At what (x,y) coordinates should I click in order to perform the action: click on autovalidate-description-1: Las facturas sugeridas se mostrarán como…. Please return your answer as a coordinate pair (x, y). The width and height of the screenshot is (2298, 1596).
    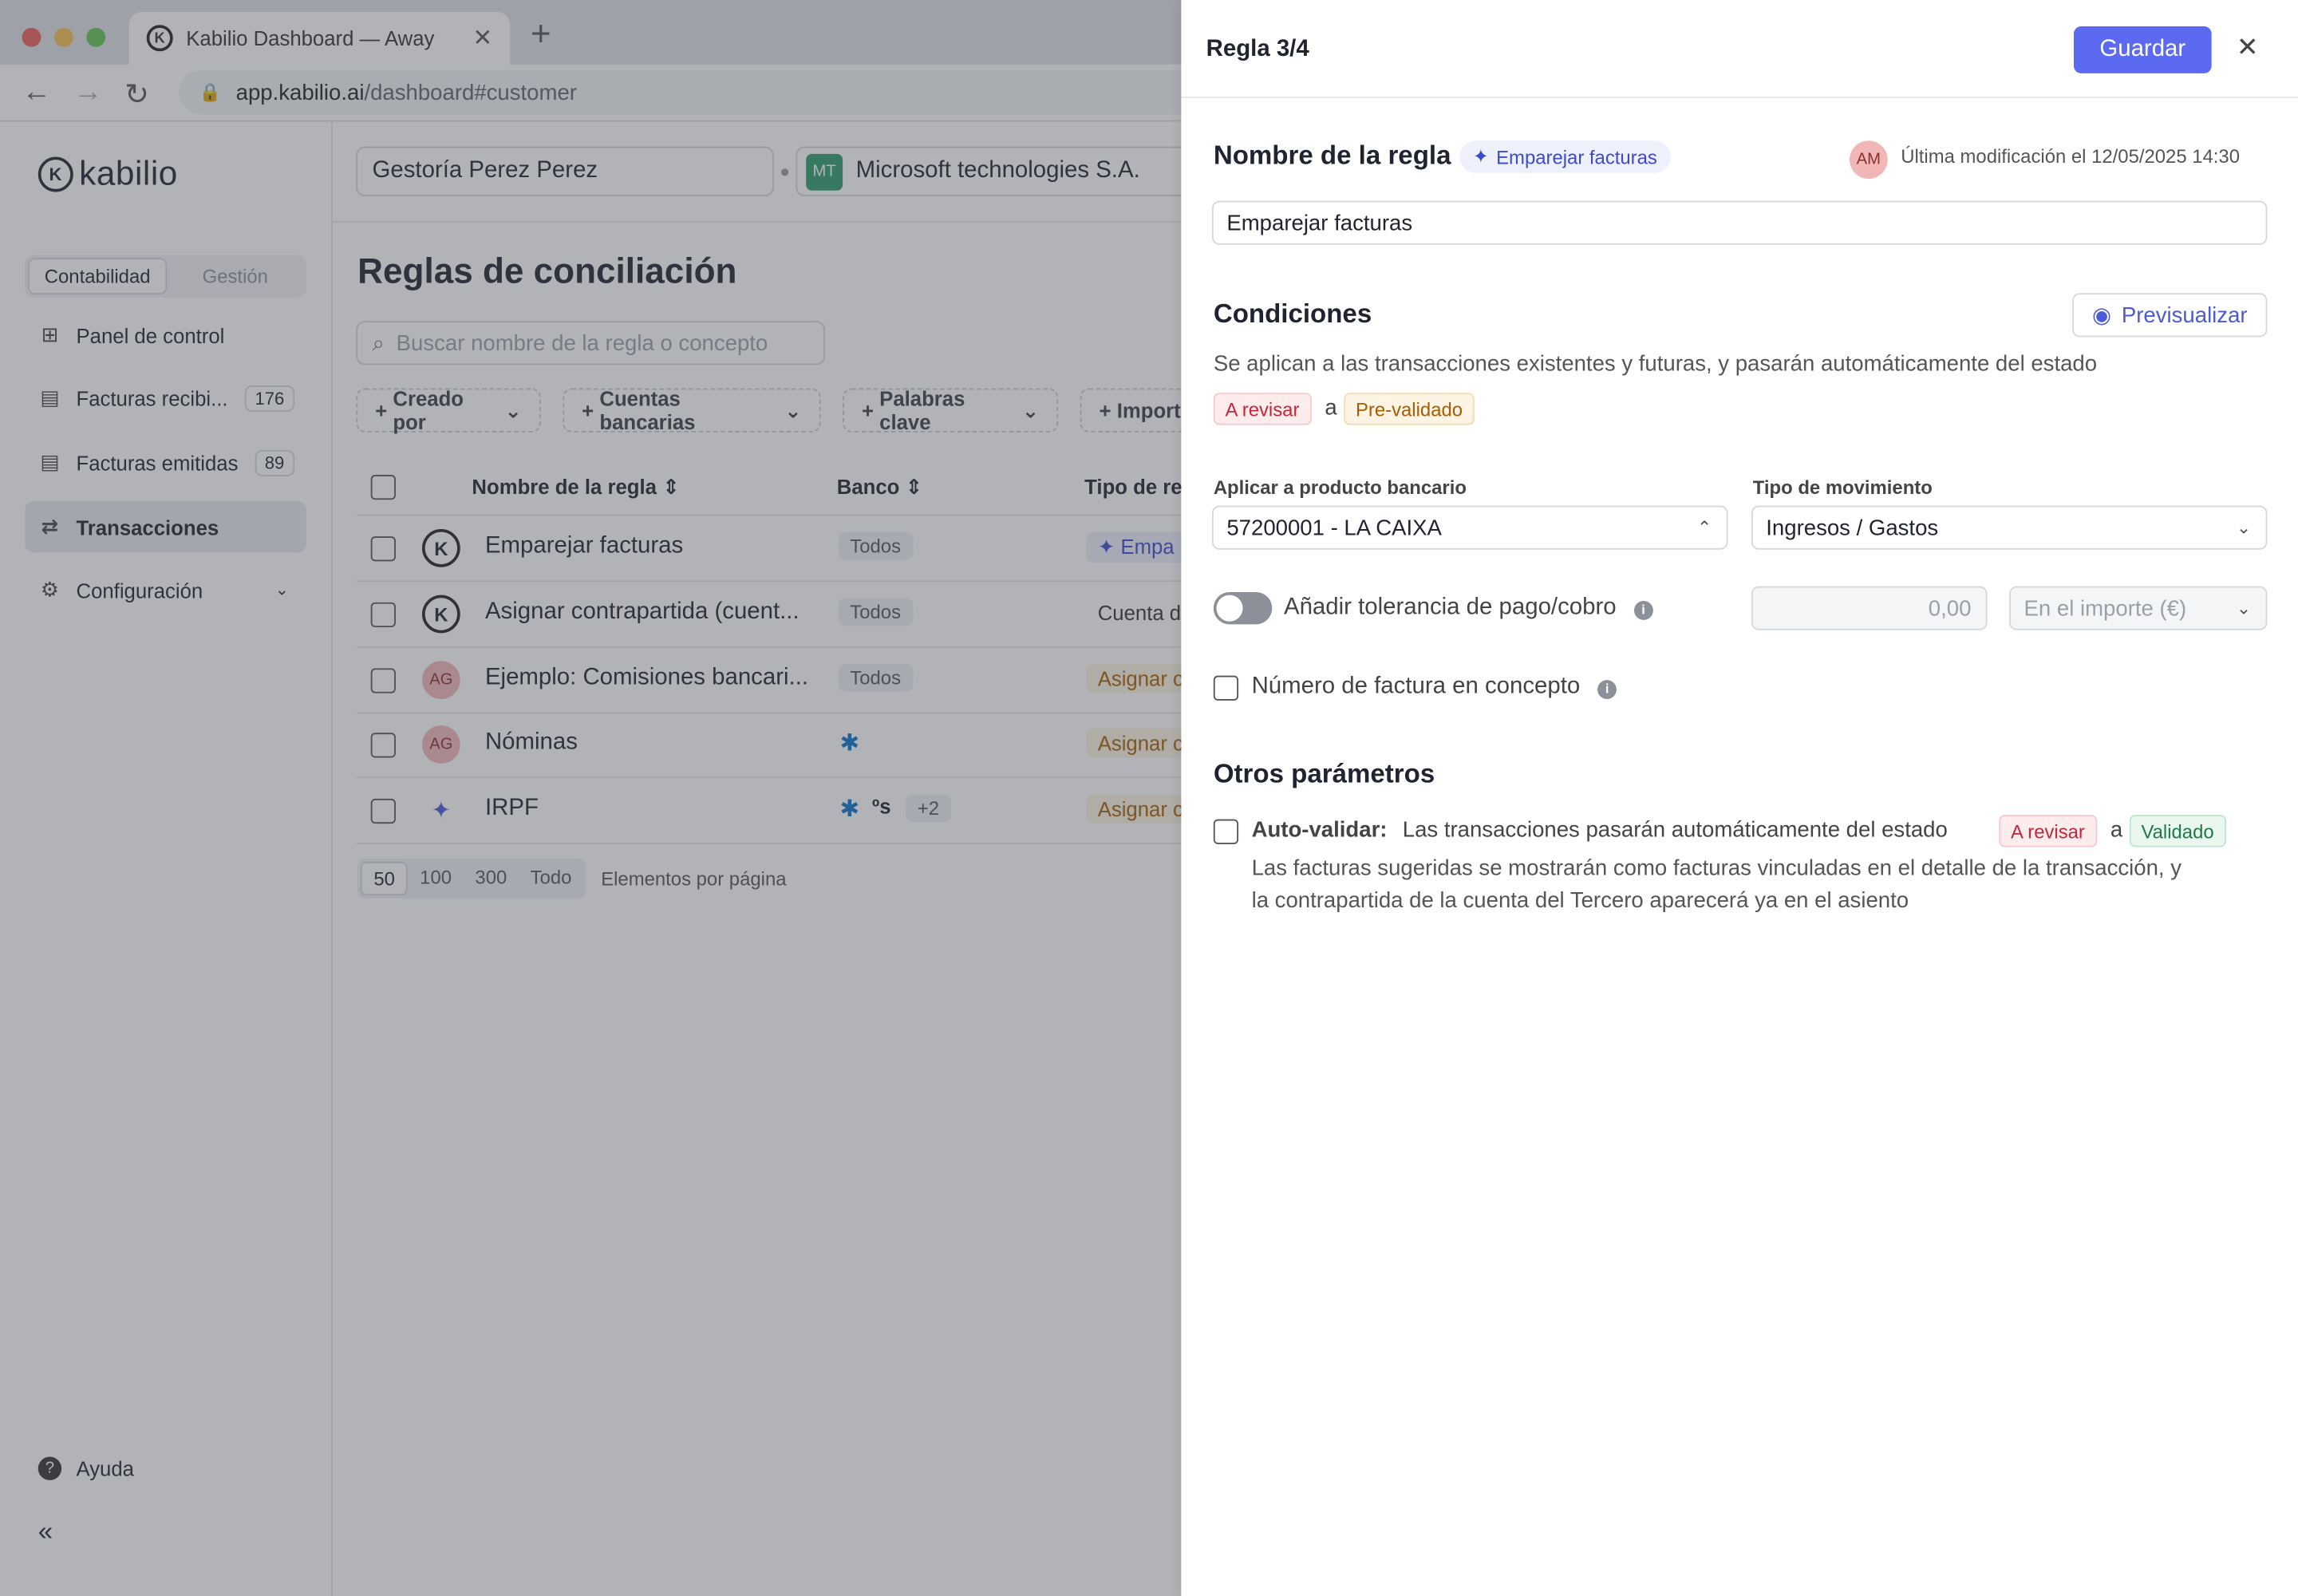
    Looking at the image, I should click on (1716, 868).